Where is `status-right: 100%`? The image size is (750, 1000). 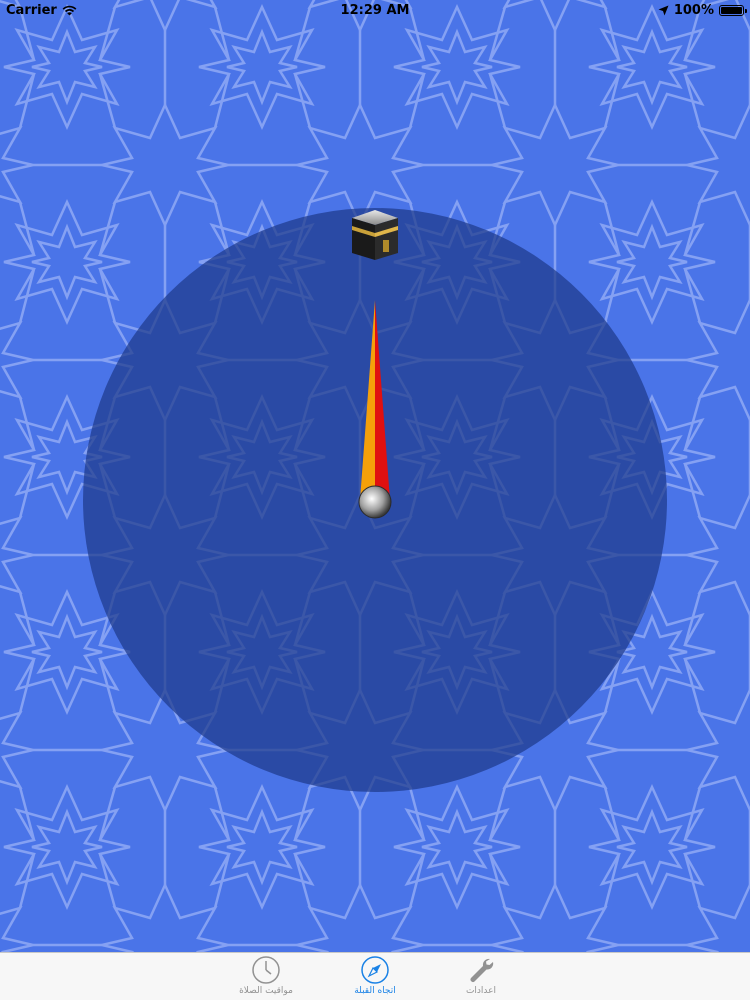 status-right: 100% is located at coordinates (702, 10).